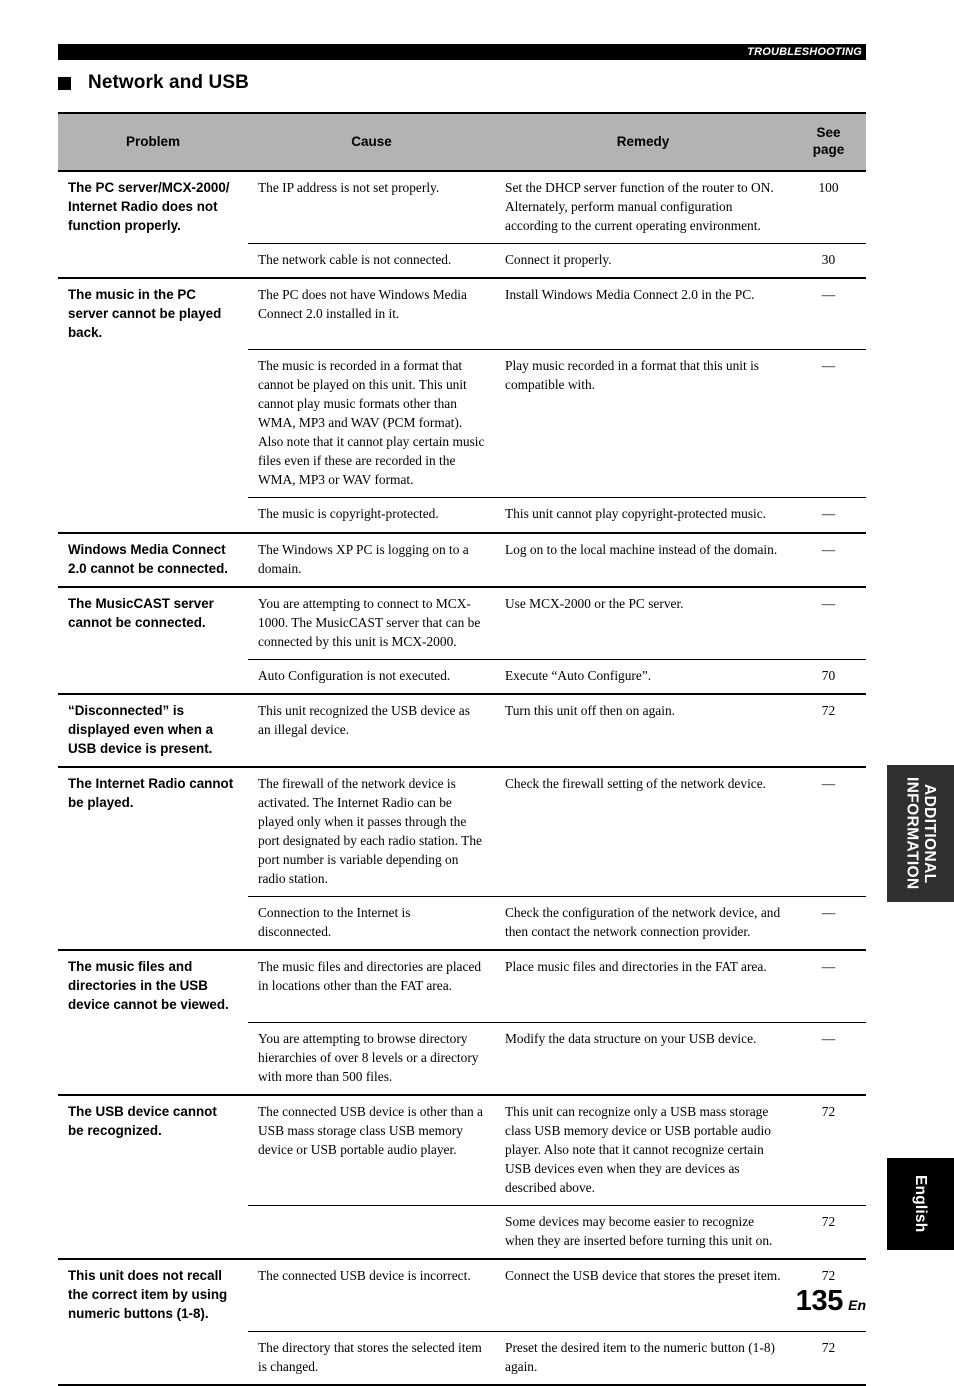 Image resolution: width=954 pixels, height=1386 pixels. What do you see at coordinates (828, 676) in the screenshot?
I see `cell-see-page: 70` at bounding box center [828, 676].